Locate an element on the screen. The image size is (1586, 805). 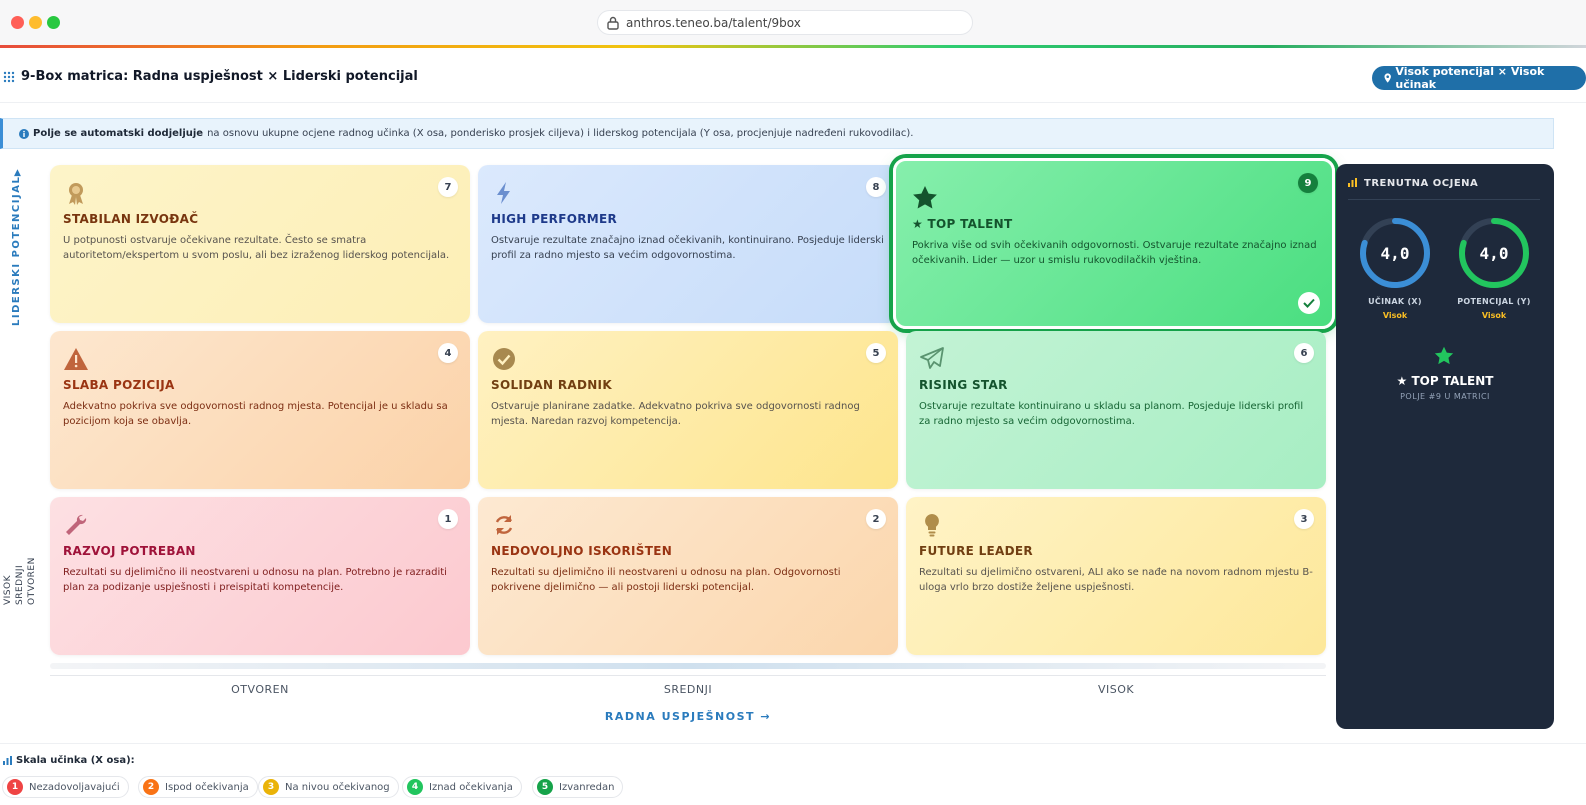
y-axis-levels: VISOK SREDNJI OTVOREN is located at coordinates (23, 575).